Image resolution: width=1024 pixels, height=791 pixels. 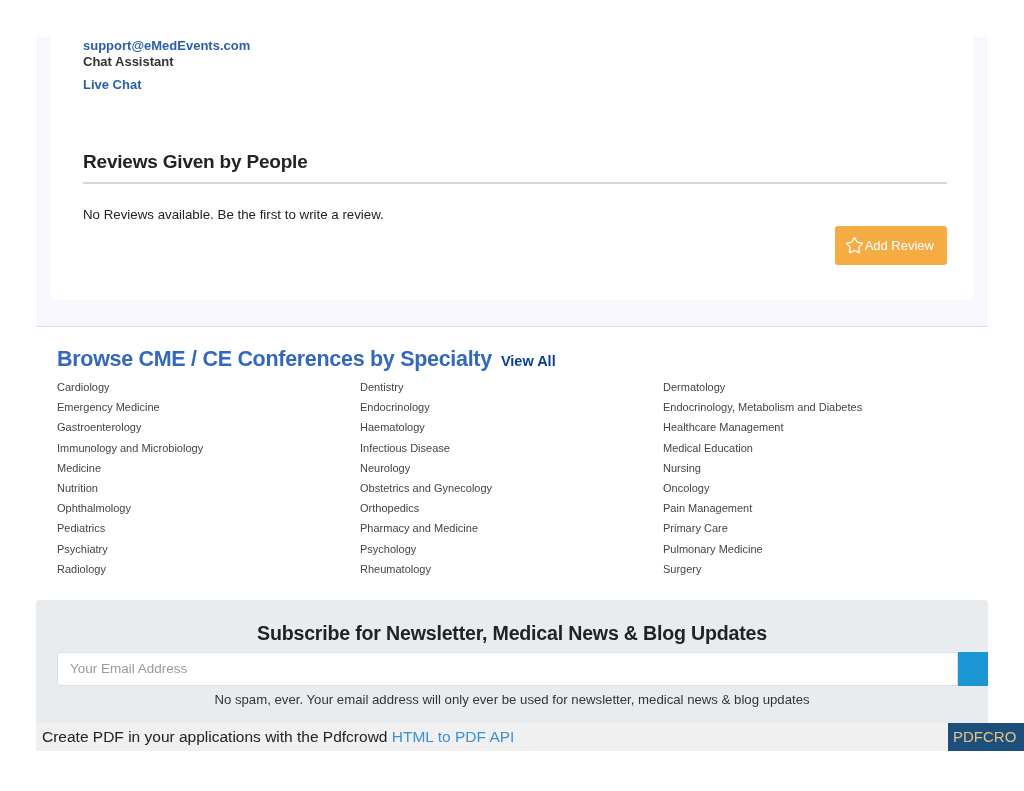 What do you see at coordinates (382, 387) in the screenshot?
I see `specialty-link: Dentistry` at bounding box center [382, 387].